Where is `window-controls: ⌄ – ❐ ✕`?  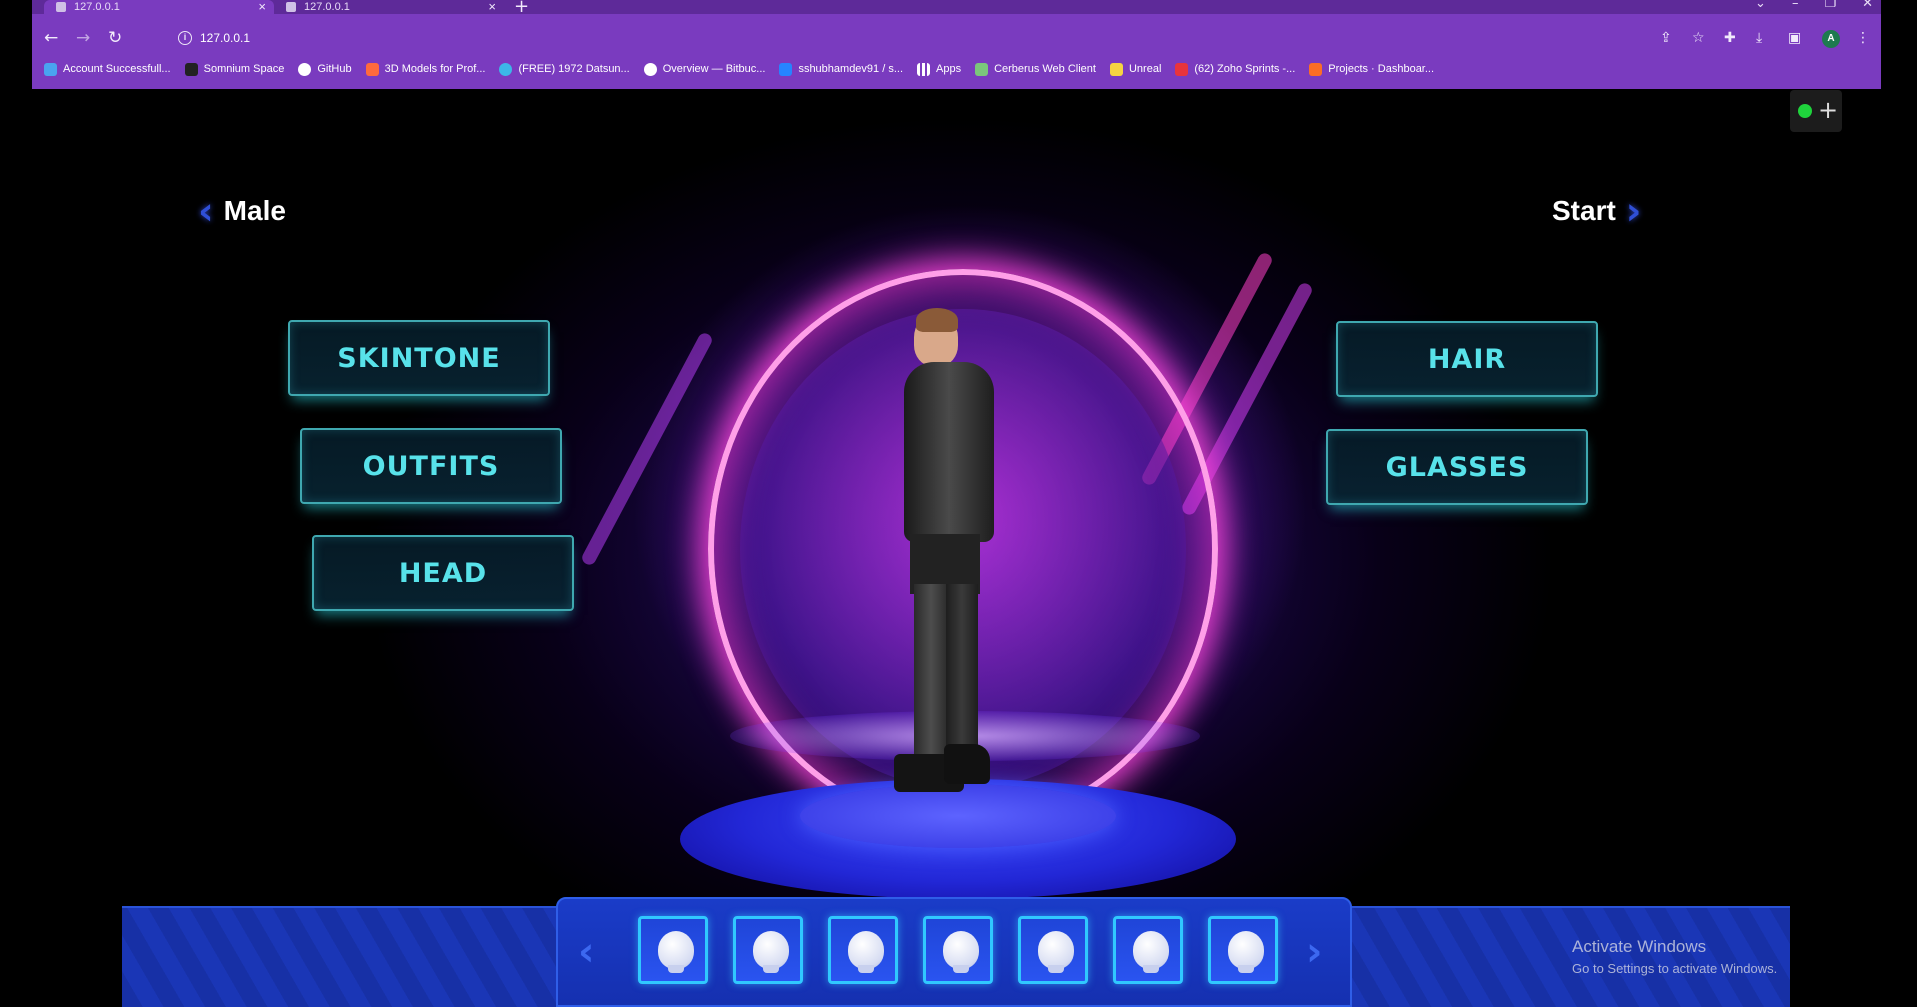
window-controls: ⌄ – ❐ ✕ is located at coordinates (1814, 5).